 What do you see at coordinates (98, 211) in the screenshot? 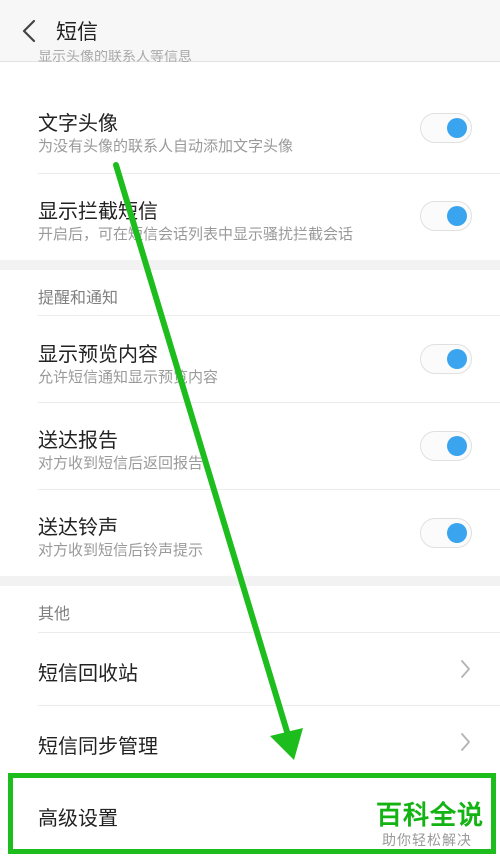
I see `setting-label: 显示拦截短信` at bounding box center [98, 211].